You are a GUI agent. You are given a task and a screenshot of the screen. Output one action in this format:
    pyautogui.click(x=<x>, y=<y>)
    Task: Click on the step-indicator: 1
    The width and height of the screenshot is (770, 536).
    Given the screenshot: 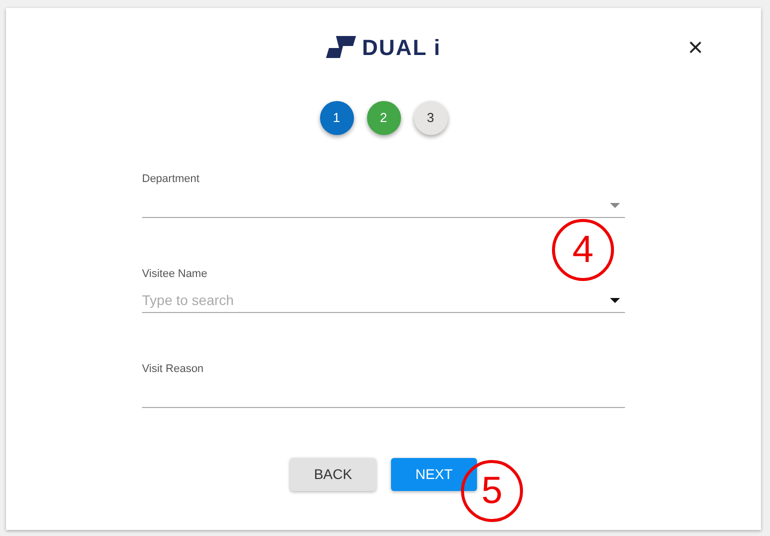 What is the action you would take?
    pyautogui.click(x=337, y=118)
    